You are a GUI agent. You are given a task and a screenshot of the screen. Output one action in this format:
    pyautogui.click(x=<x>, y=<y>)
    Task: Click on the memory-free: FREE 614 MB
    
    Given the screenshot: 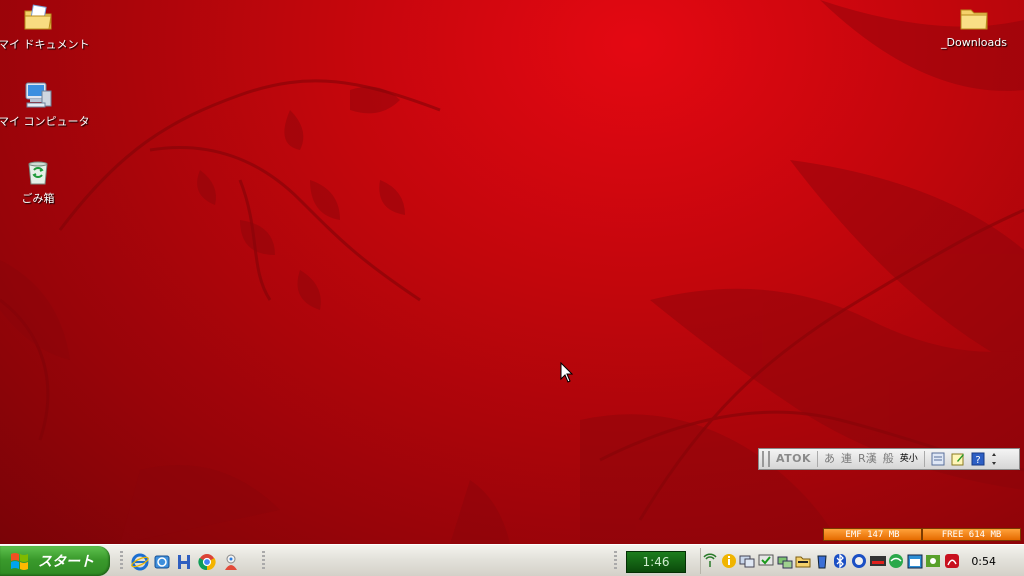 What is the action you would take?
    pyautogui.click(x=971, y=534)
    